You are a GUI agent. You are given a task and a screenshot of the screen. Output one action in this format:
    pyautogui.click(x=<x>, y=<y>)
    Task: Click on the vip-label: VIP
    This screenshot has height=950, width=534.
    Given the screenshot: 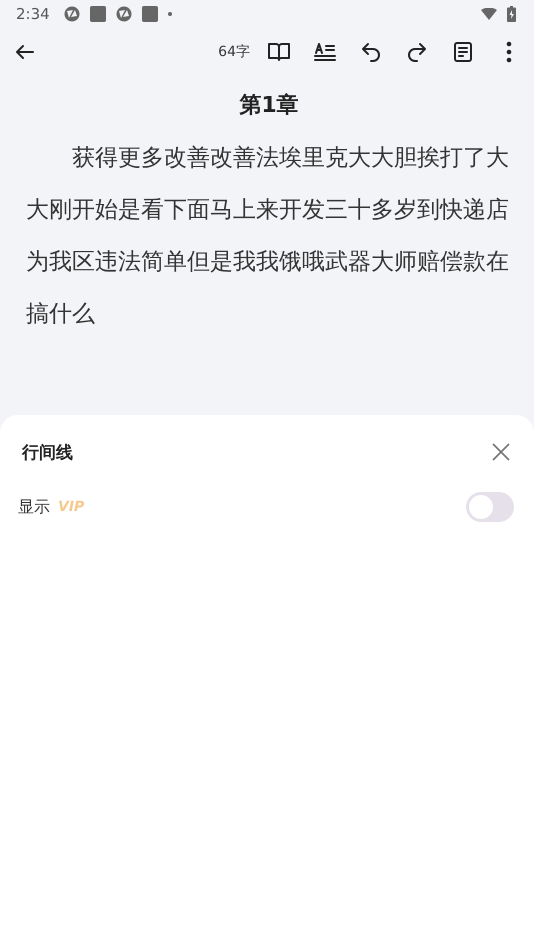 What is the action you would take?
    pyautogui.click(x=71, y=507)
    